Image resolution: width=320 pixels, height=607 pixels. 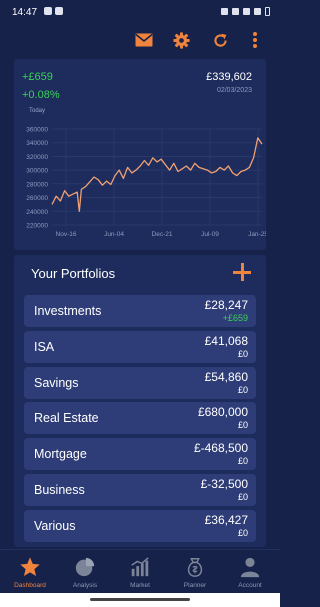 I want to click on y-tick-label: 300000, so click(x=37, y=171).